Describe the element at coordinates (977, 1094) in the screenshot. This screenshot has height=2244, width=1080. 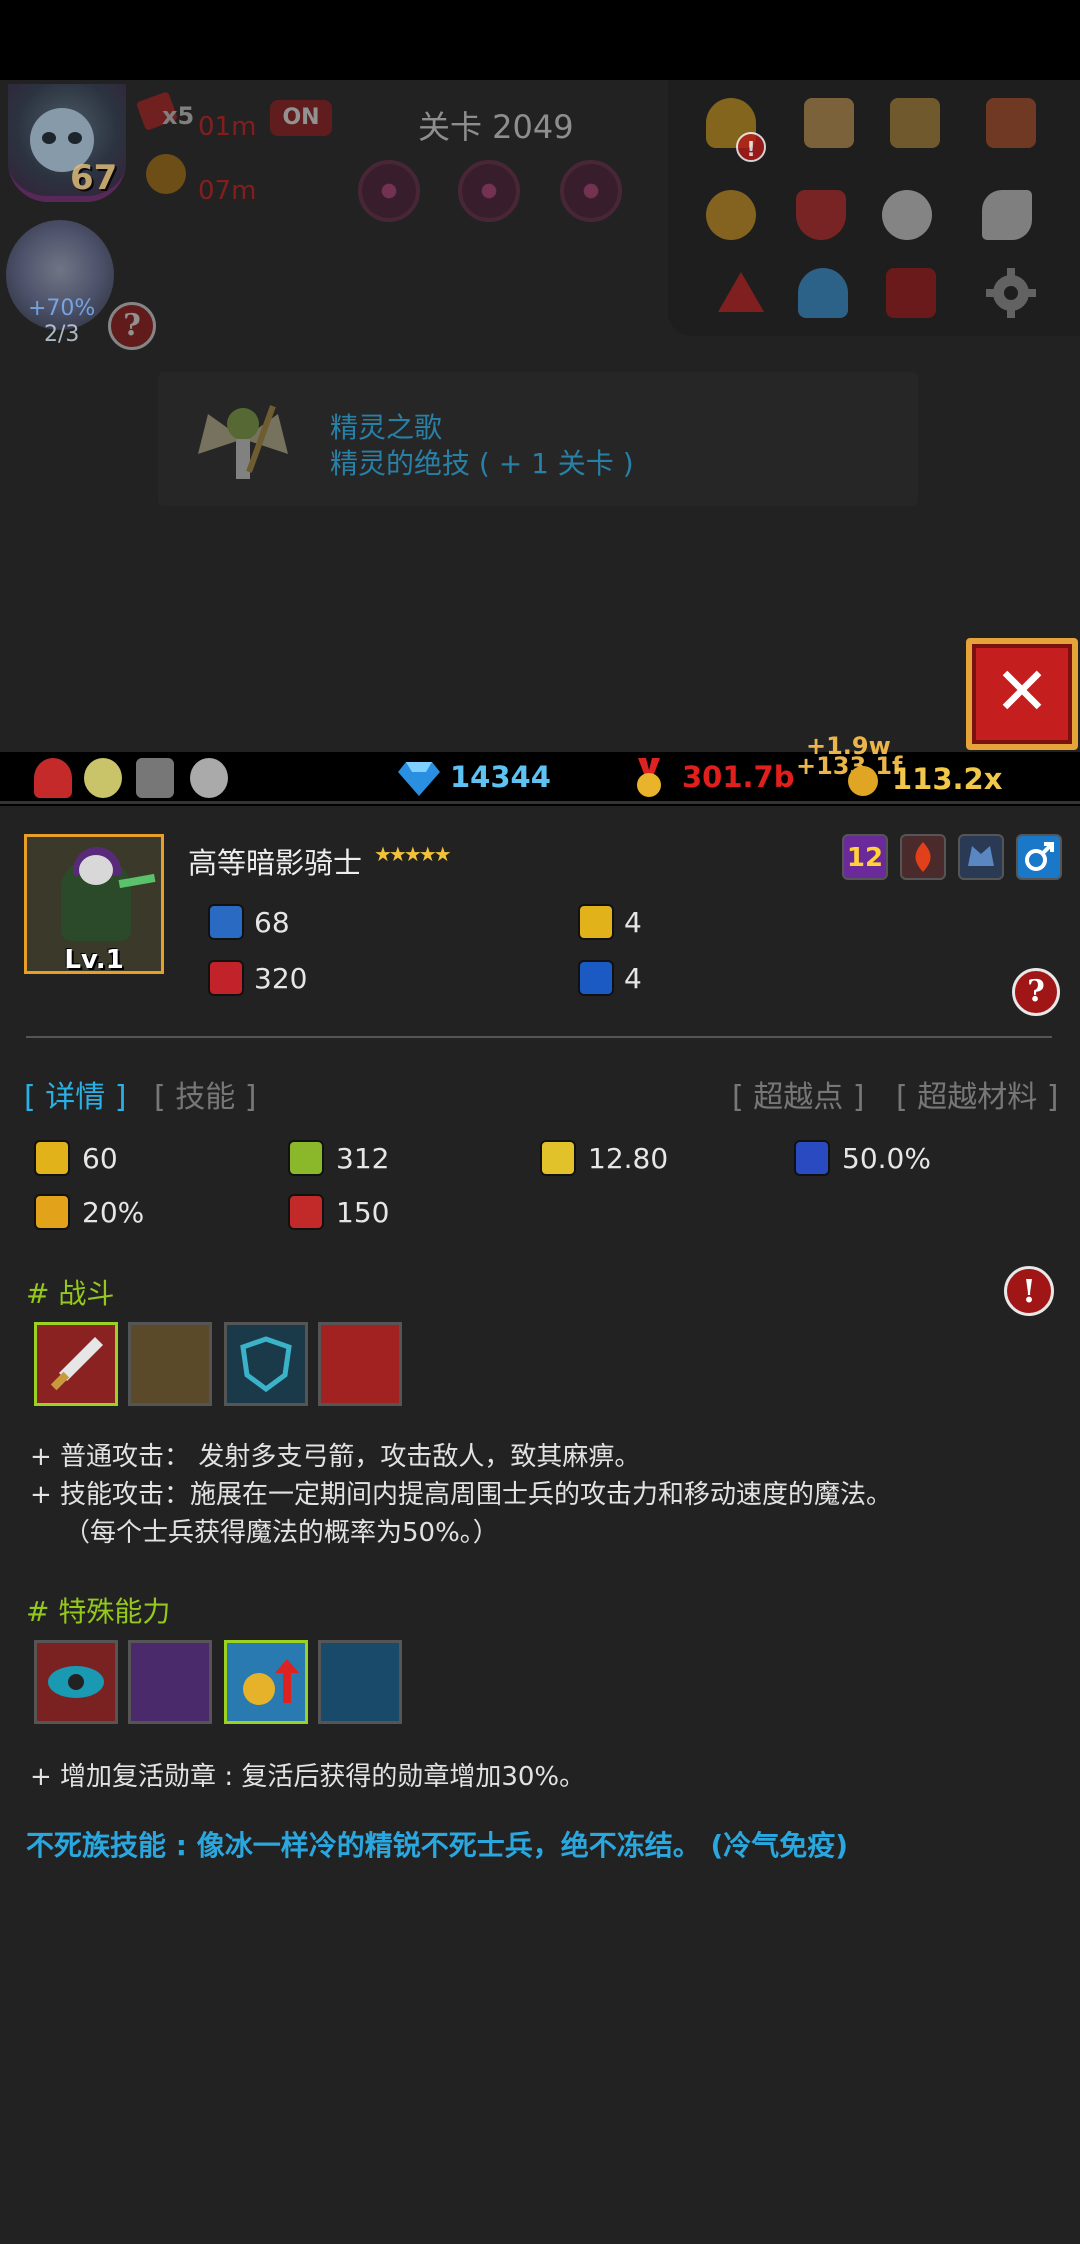
I see `tab-transcend-materials: [ 超越材料 ]` at that location.